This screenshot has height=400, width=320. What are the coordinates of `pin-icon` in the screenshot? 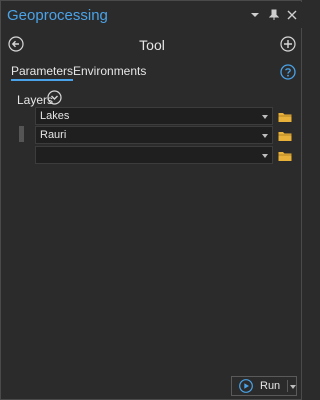 It's located at (274, 15).